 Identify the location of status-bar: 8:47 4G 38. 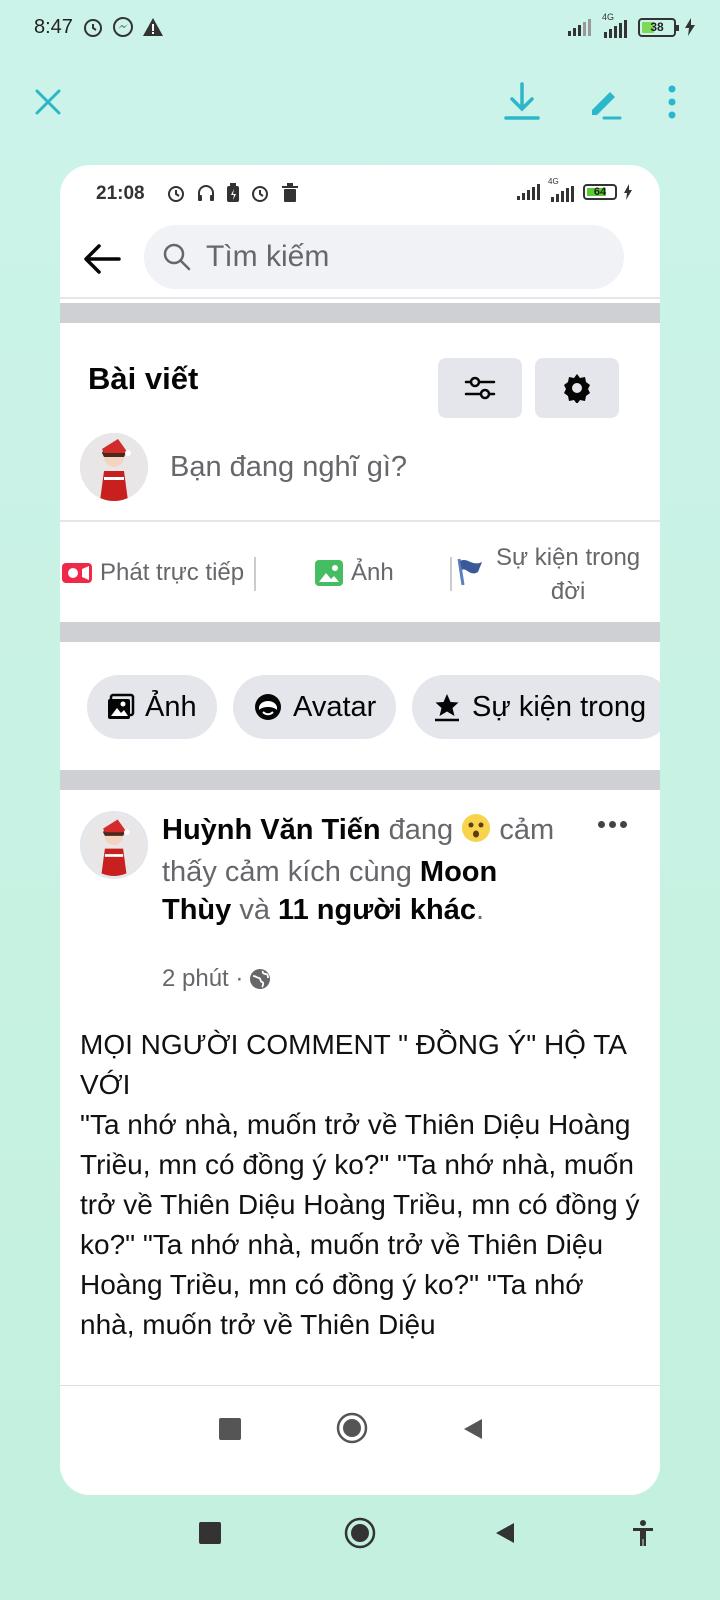
(360, 29).